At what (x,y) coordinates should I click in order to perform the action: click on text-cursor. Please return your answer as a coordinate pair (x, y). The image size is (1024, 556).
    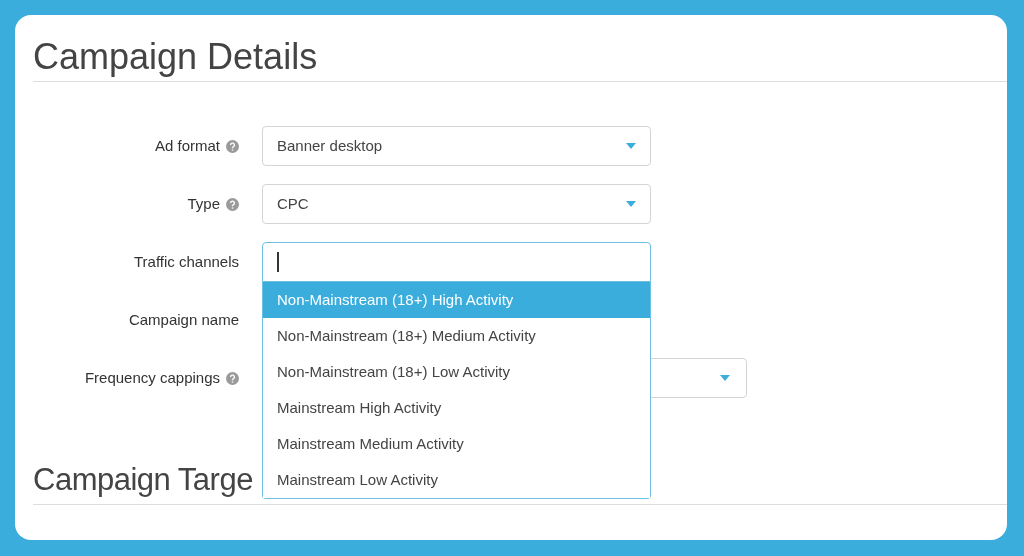
    Looking at the image, I should click on (278, 262).